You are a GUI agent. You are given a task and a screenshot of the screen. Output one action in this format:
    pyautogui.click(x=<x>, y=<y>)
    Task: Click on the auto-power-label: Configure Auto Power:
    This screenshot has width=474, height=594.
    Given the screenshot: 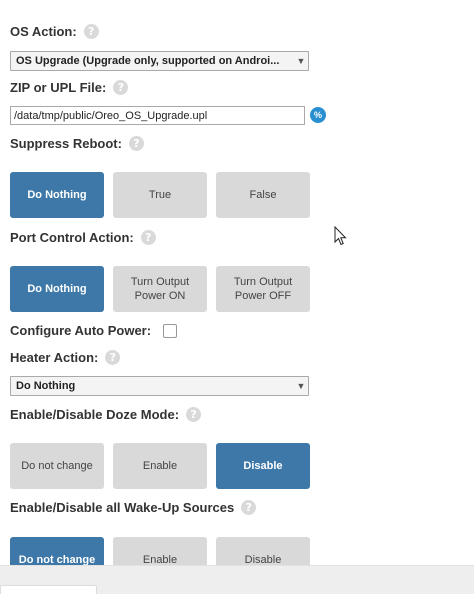 What is the action you would take?
    pyautogui.click(x=81, y=330)
    